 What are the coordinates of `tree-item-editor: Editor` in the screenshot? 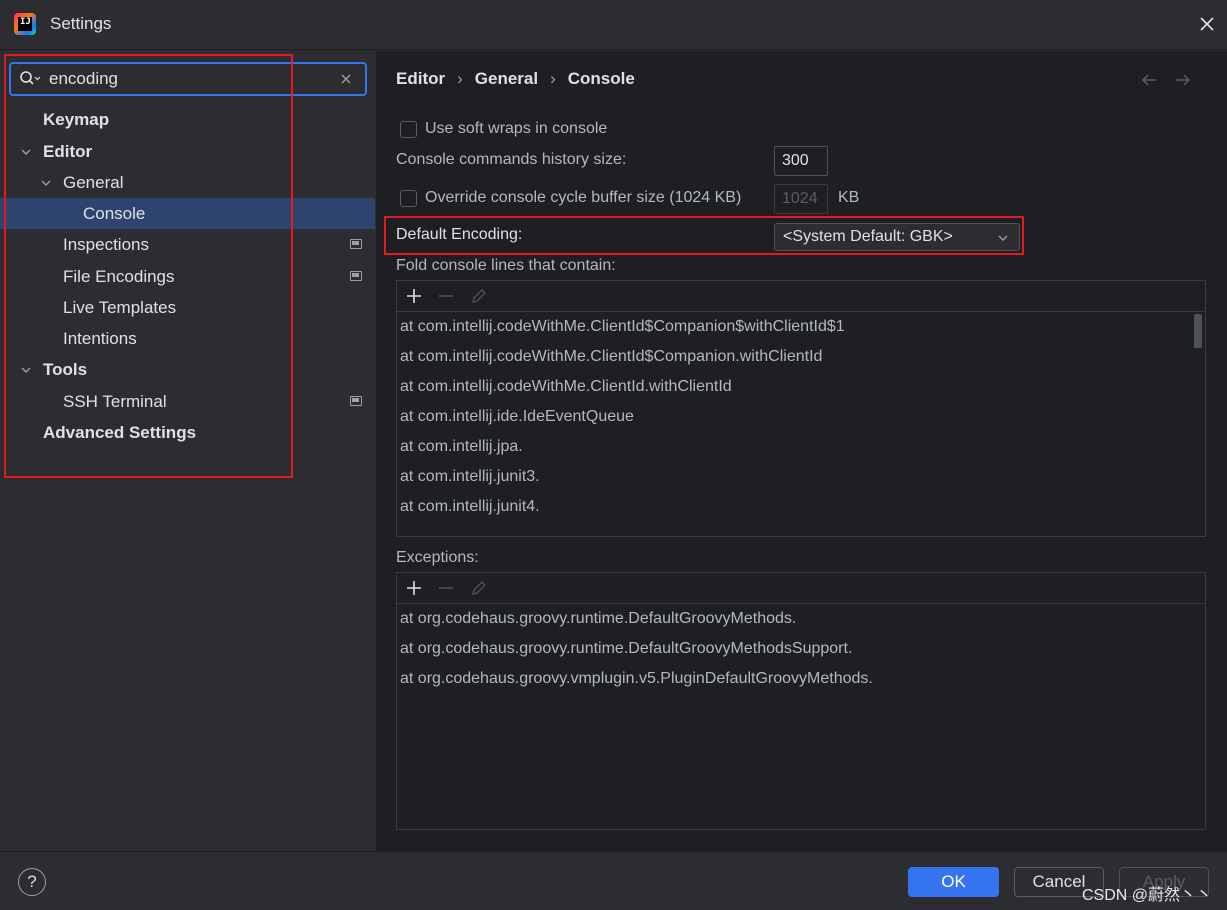 It's located at (187, 151).